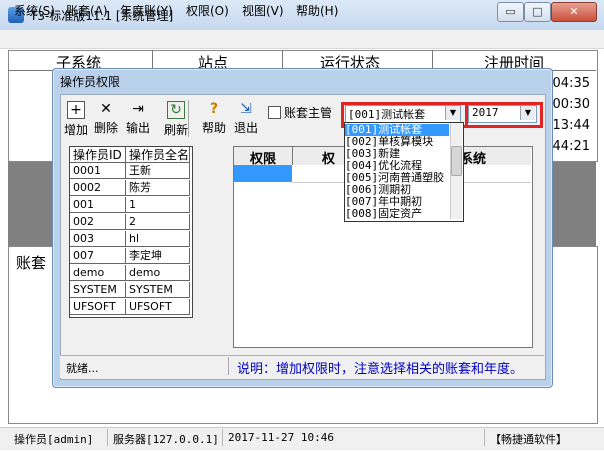  Describe the element at coordinates (146, 10) in the screenshot. I see `menu-year-account: 年度账(Y)` at that location.